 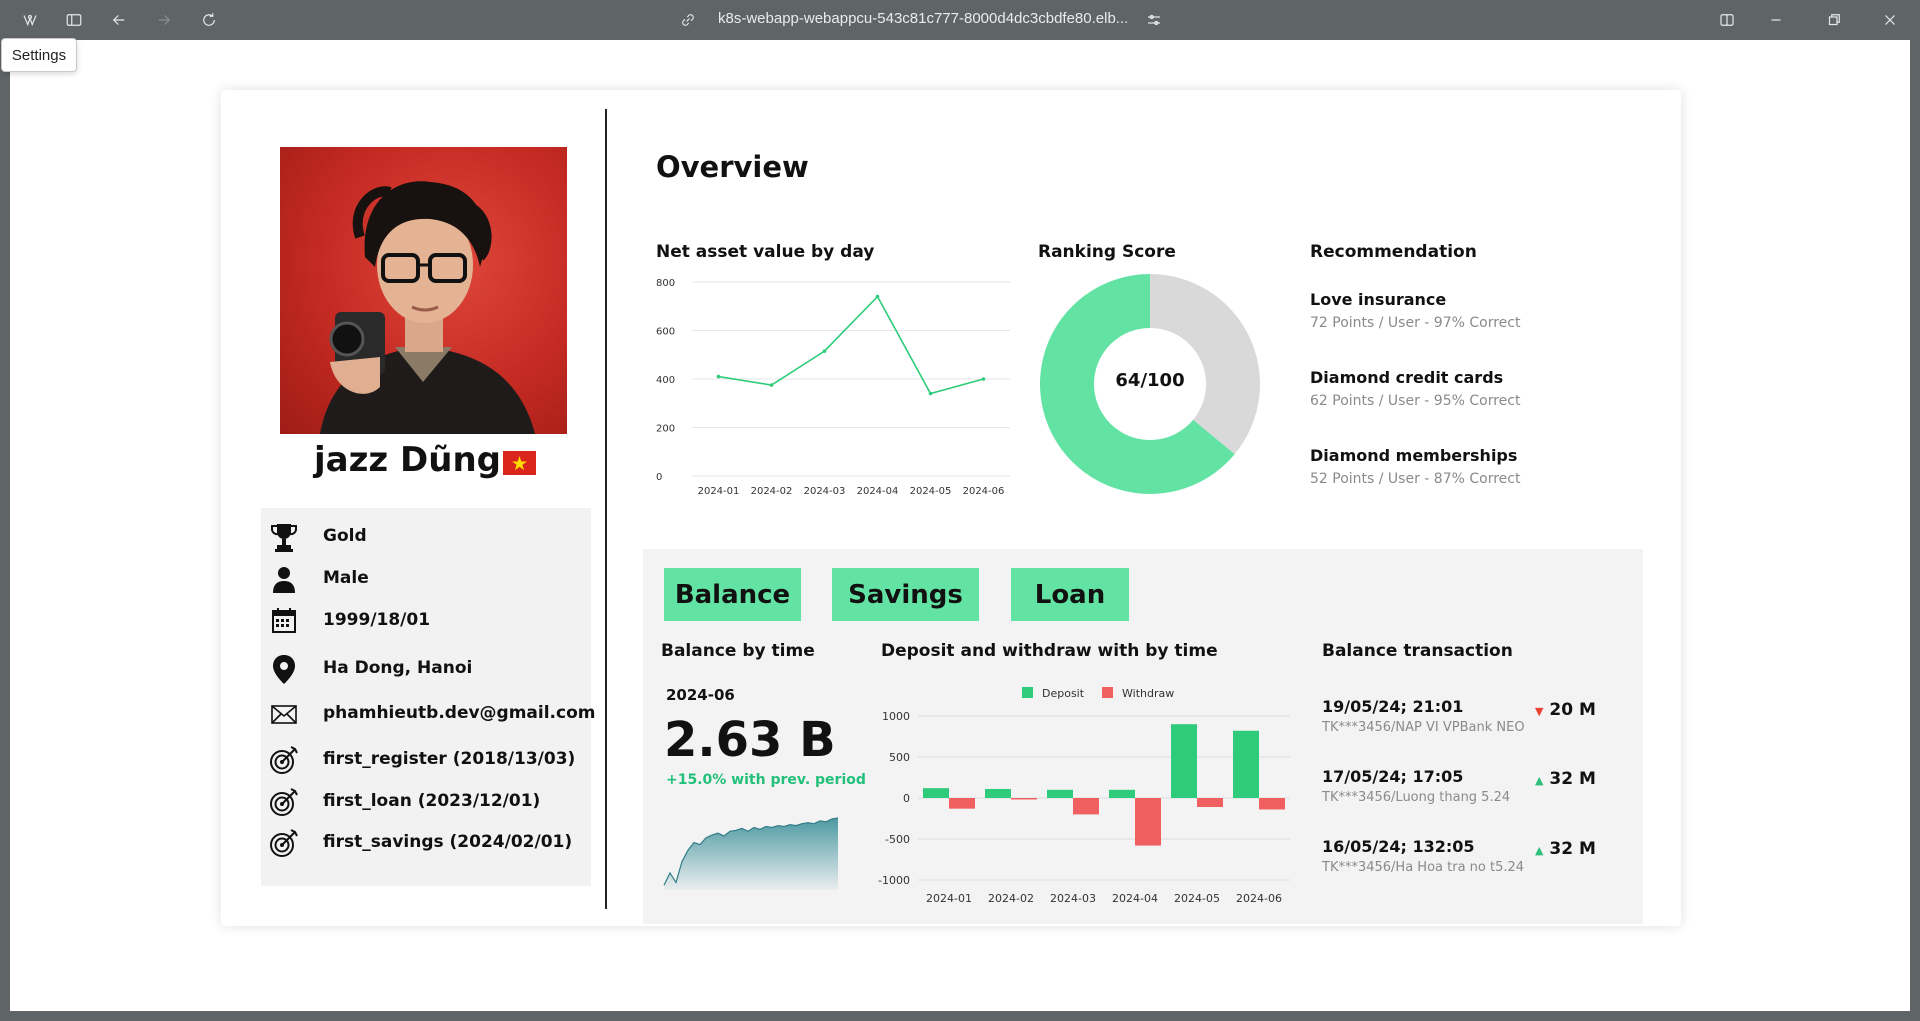 I want to click on x-tick-label: 2024-01, so click(x=949, y=898).